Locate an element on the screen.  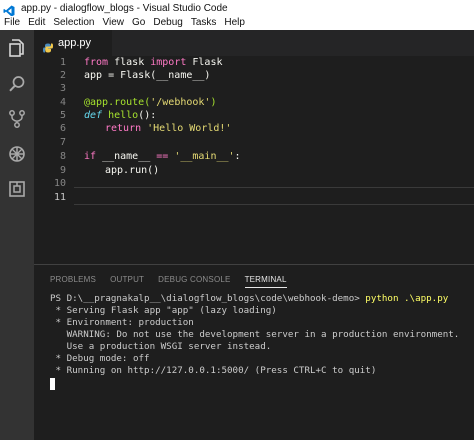
code-token: '/webhook' is located at coordinates (180, 102).